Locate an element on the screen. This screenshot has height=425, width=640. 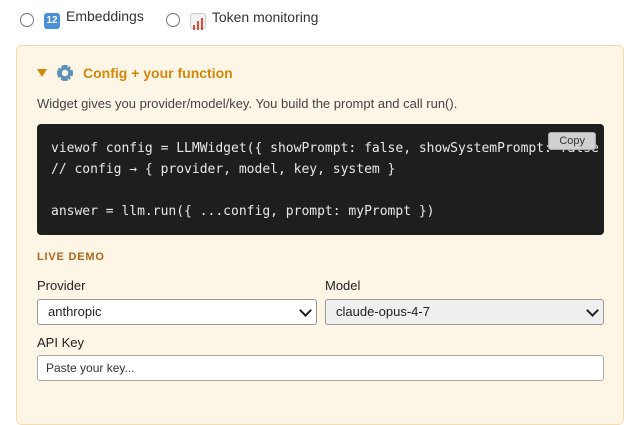
section-summary: Config + your function is located at coordinates (135, 73).